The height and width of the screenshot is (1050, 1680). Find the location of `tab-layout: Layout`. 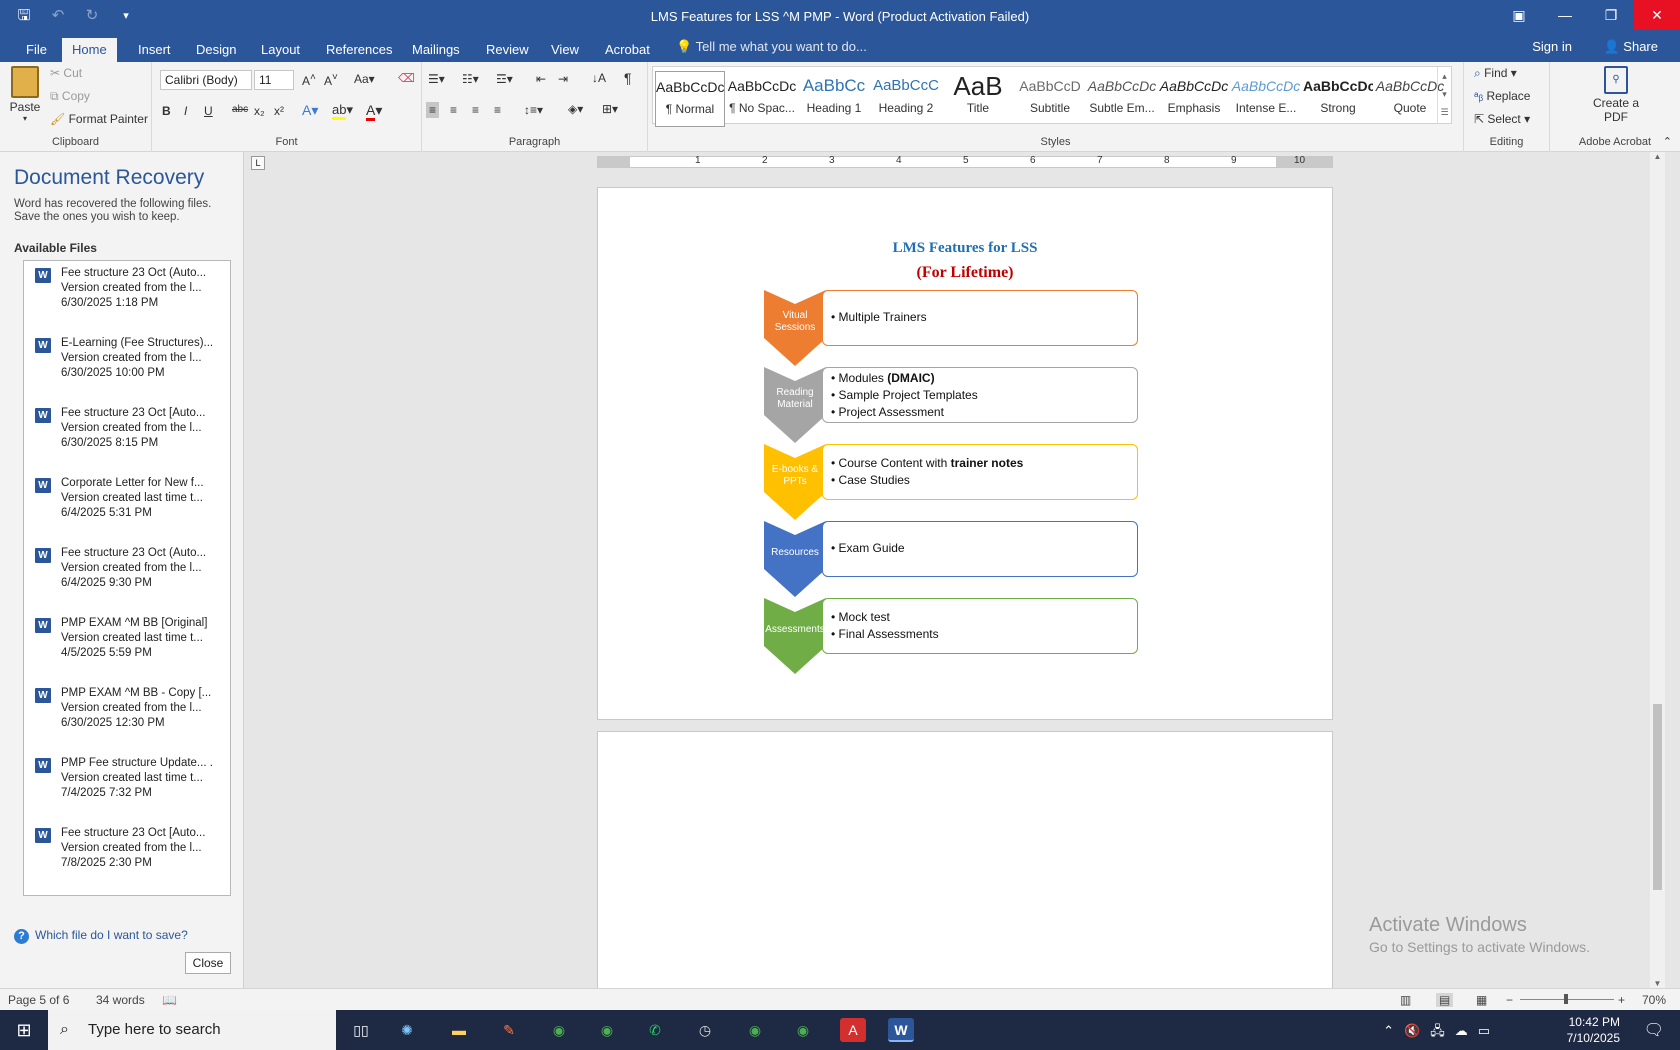

tab-layout: Layout is located at coordinates (280, 50).